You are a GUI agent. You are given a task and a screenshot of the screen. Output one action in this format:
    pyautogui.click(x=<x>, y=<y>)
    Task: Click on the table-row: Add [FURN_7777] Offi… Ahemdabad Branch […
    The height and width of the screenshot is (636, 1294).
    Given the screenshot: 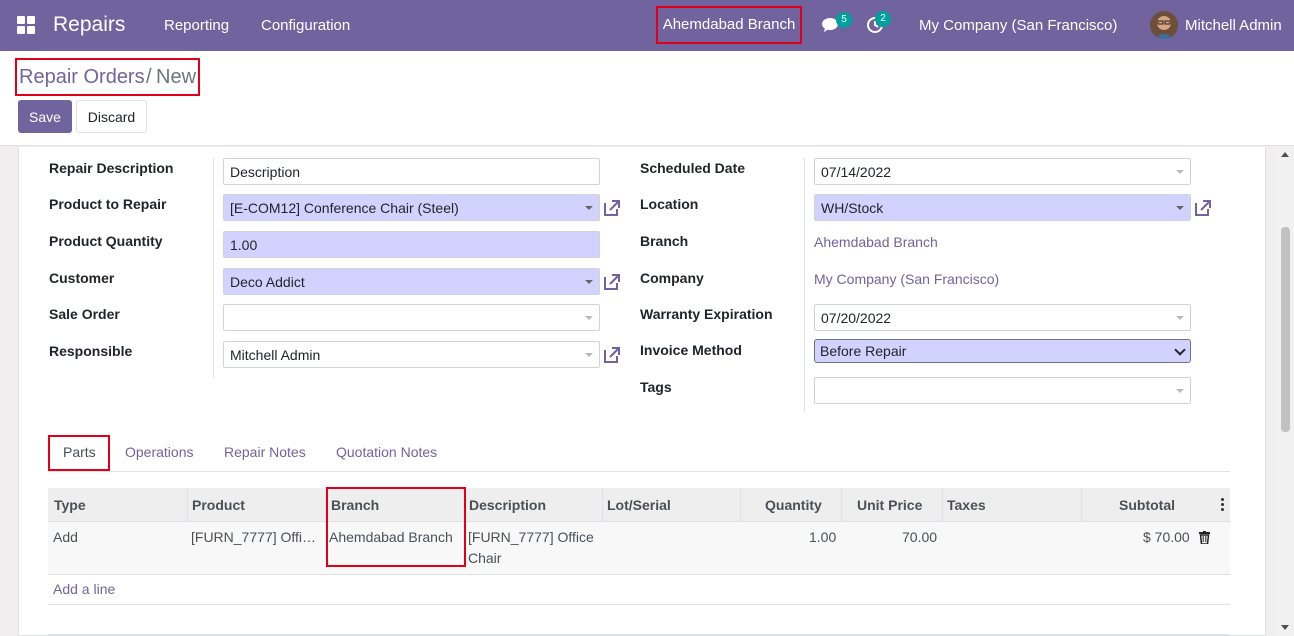 What is the action you would take?
    pyautogui.click(x=639, y=548)
    